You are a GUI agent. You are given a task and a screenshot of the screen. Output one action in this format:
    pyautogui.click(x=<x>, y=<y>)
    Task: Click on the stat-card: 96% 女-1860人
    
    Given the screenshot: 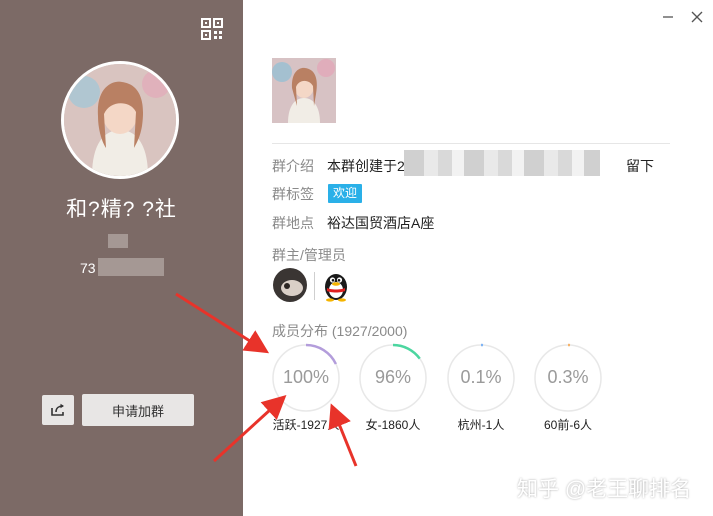 What is the action you would take?
    pyautogui.click(x=393, y=388)
    